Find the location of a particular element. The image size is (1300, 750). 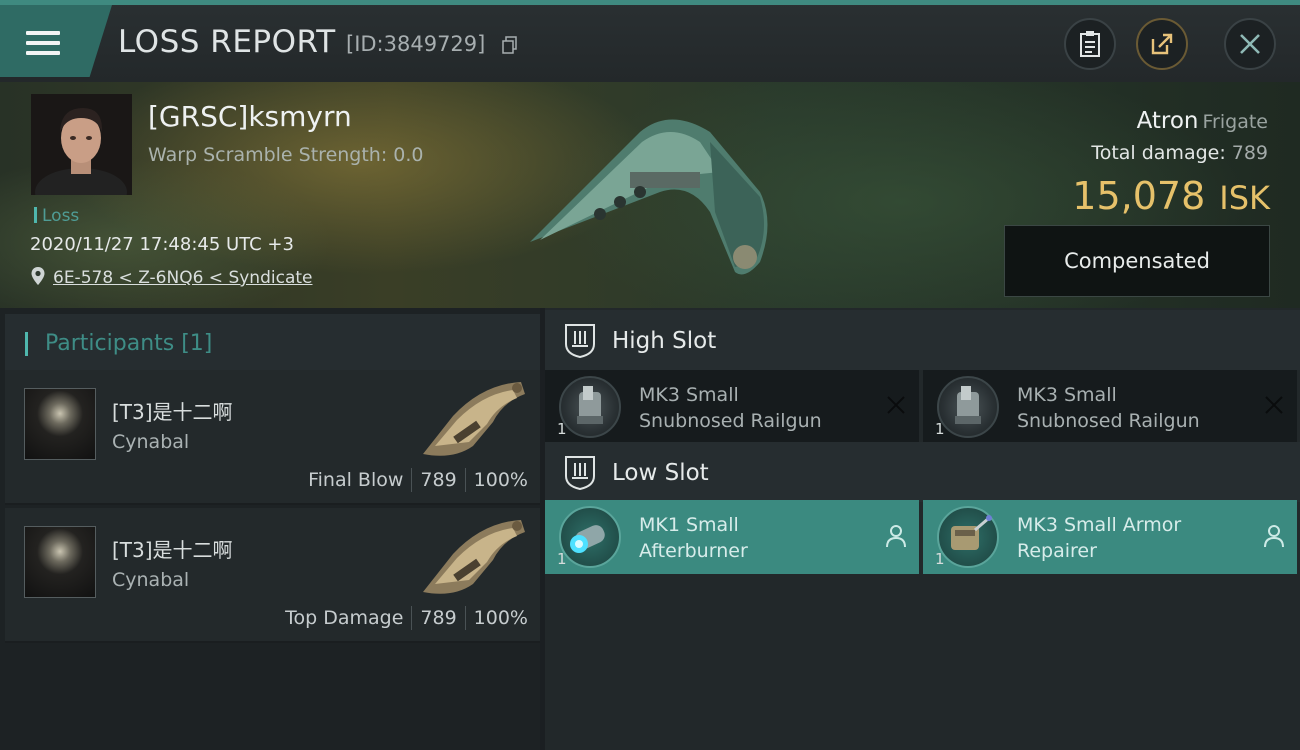

module-item: 1 MK3 Small Armor Repairer is located at coordinates (1110, 537).